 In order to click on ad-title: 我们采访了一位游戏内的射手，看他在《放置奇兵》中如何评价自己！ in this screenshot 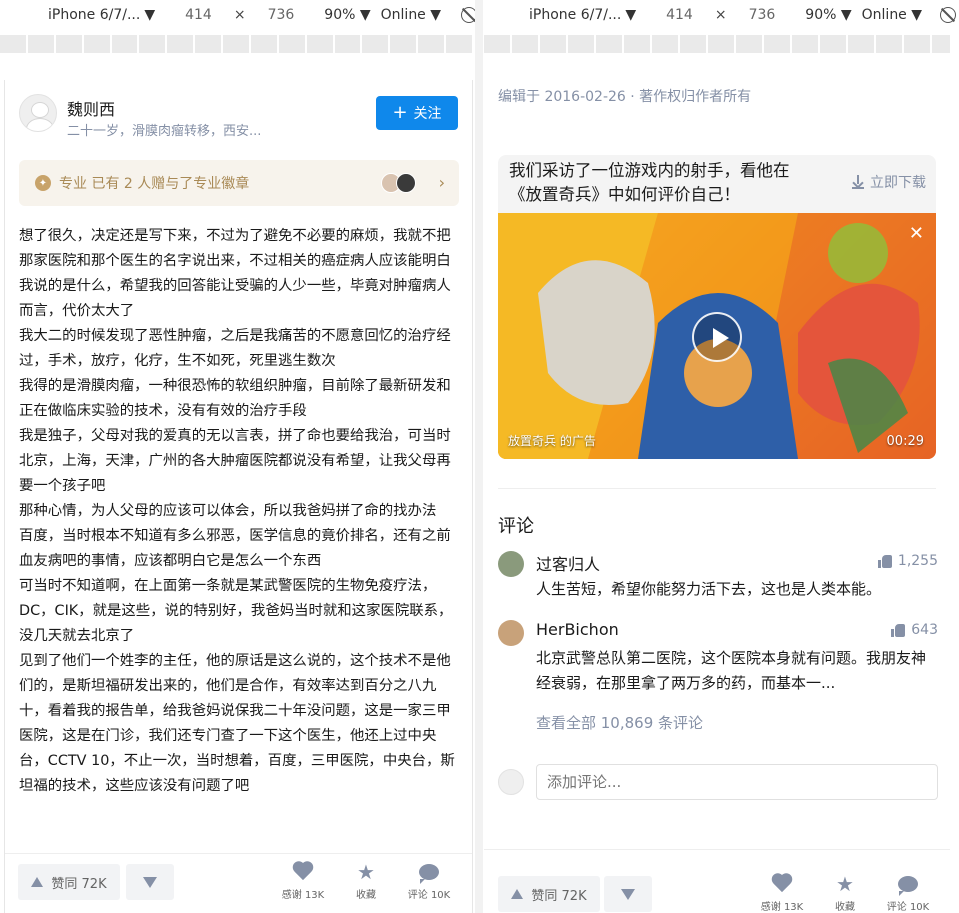, I will do `click(664, 183)`.